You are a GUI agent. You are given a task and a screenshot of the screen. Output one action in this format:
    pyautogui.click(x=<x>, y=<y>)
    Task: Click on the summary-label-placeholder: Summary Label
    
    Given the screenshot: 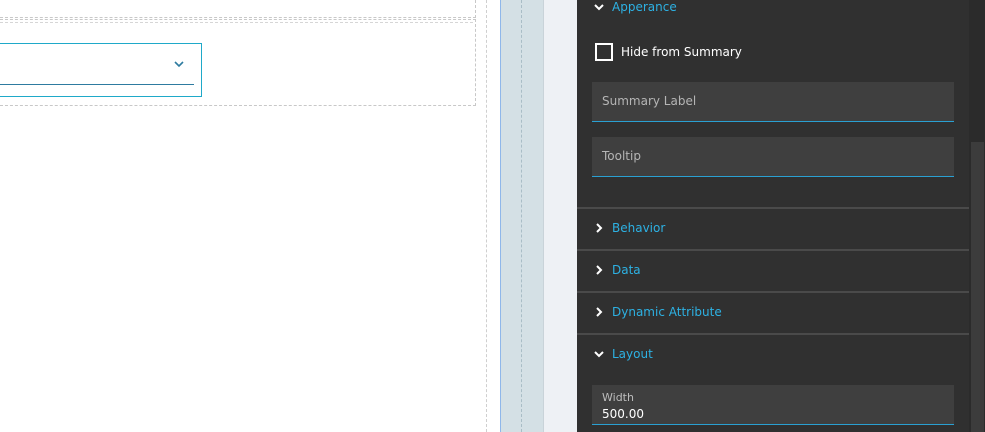 What is the action you would take?
    pyautogui.click(x=649, y=101)
    